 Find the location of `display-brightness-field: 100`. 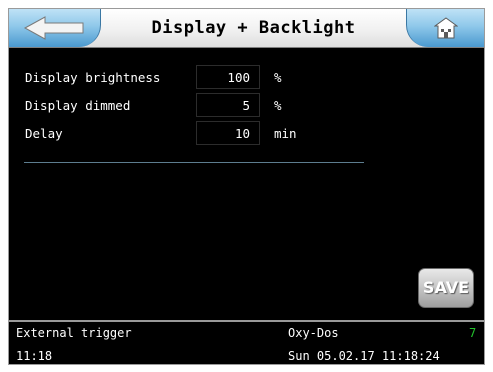

display-brightness-field: 100 is located at coordinates (228, 77).